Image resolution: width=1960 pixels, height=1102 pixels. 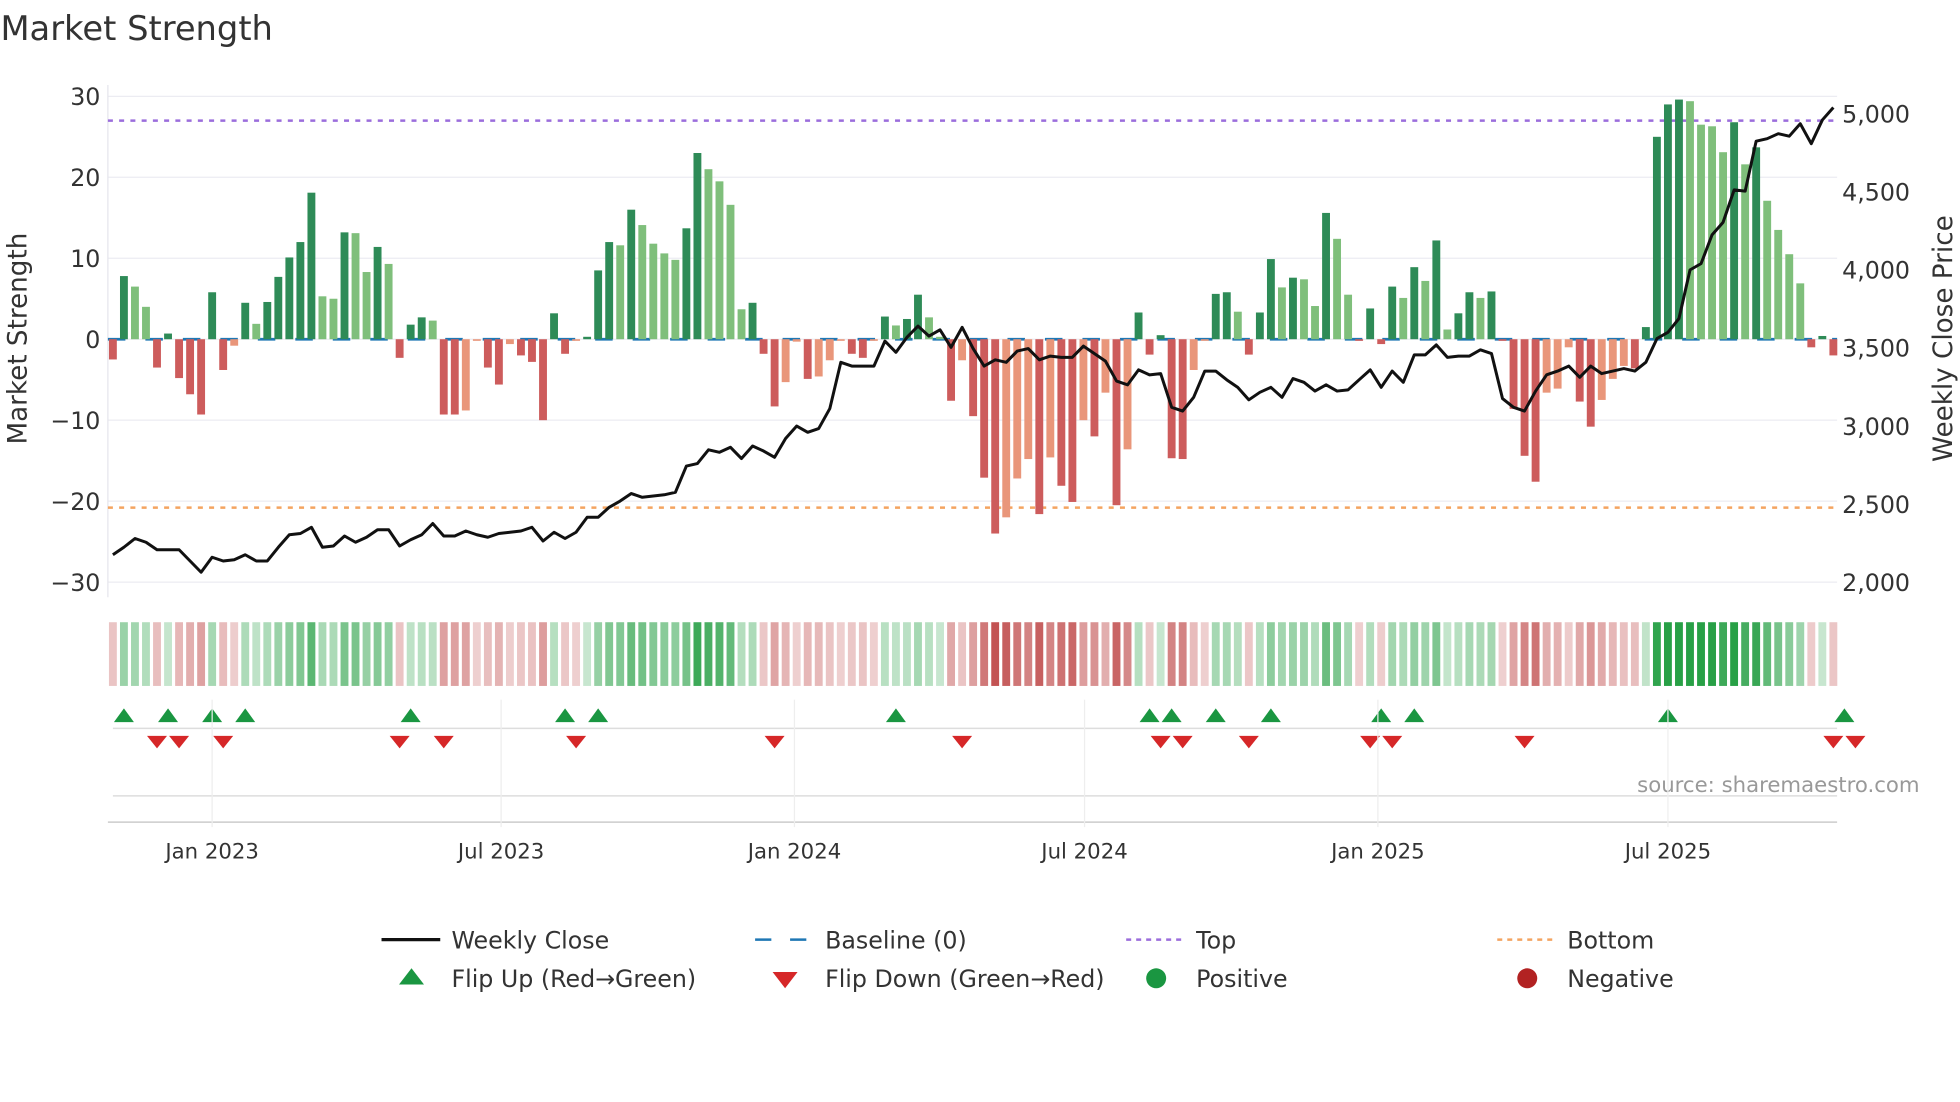 I want to click on legend-label: Weekly Close, so click(x=530, y=940).